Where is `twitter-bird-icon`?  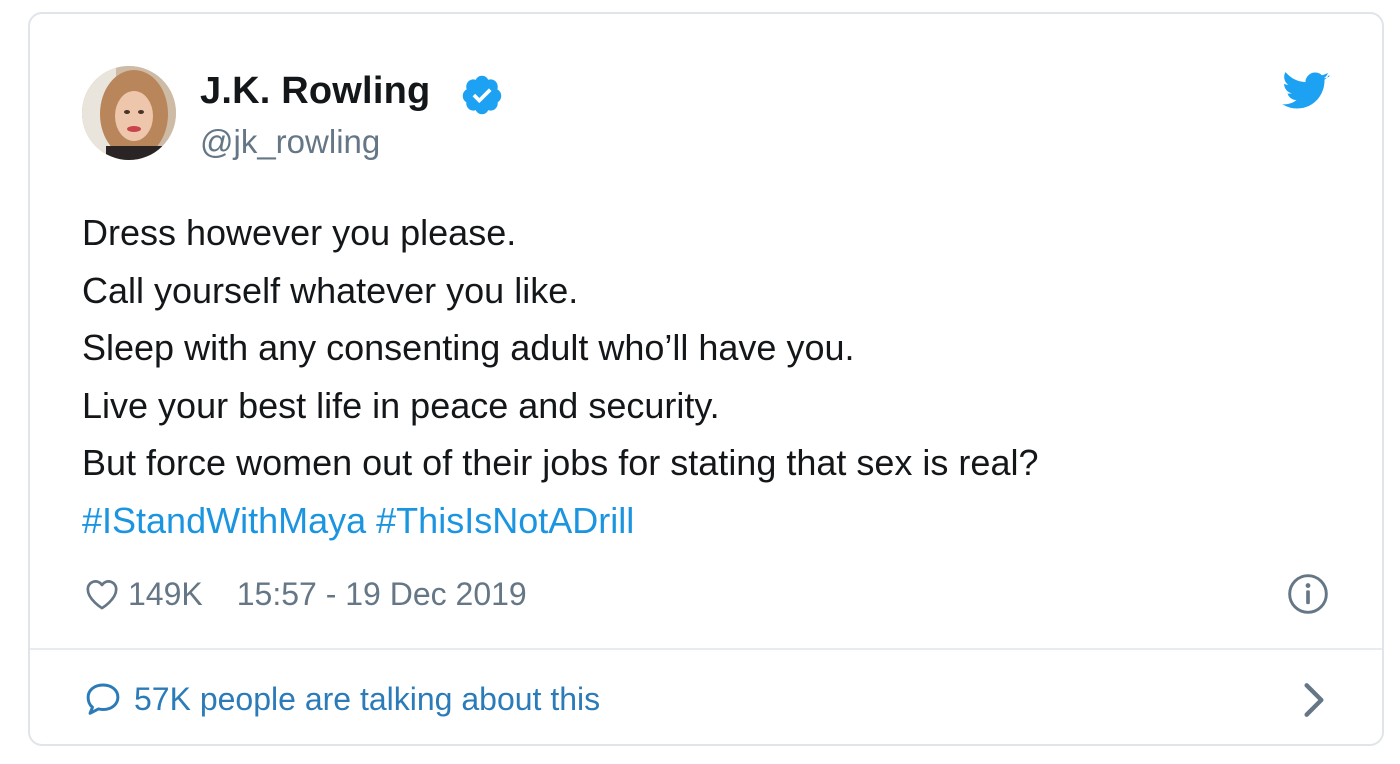
twitter-bird-icon is located at coordinates (1306, 92).